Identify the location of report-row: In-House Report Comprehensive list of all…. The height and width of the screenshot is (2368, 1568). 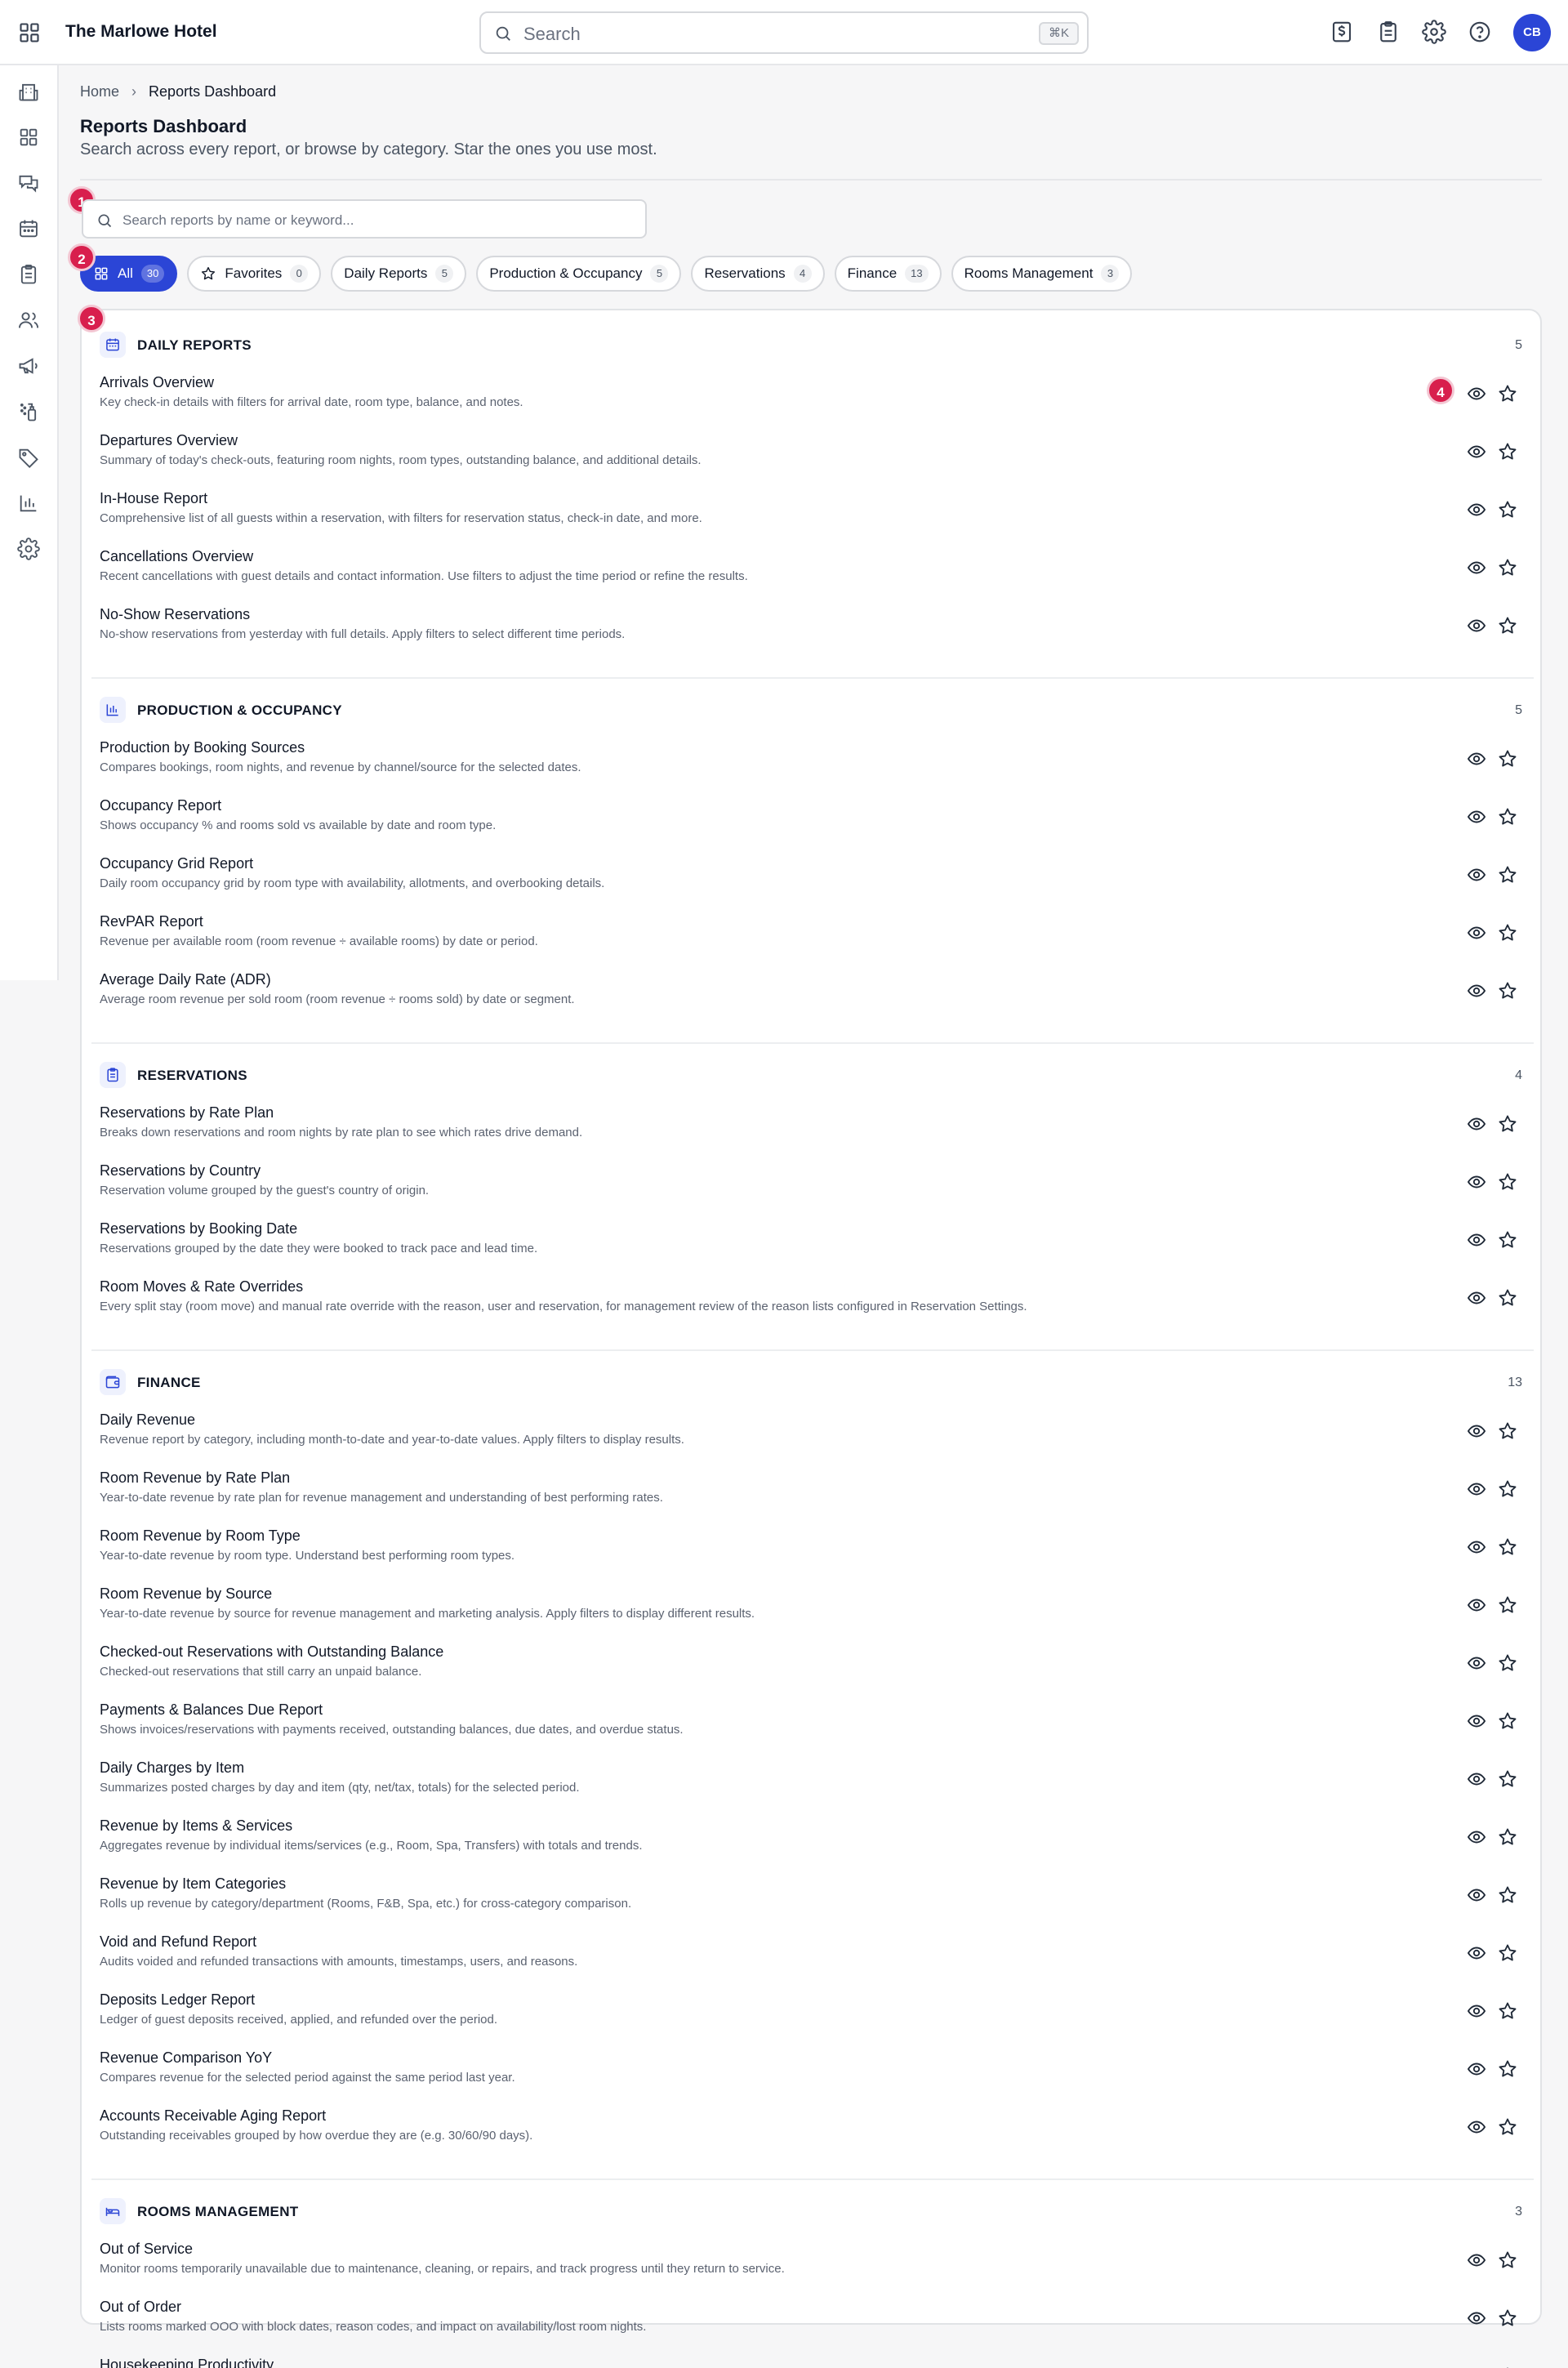
(813, 518).